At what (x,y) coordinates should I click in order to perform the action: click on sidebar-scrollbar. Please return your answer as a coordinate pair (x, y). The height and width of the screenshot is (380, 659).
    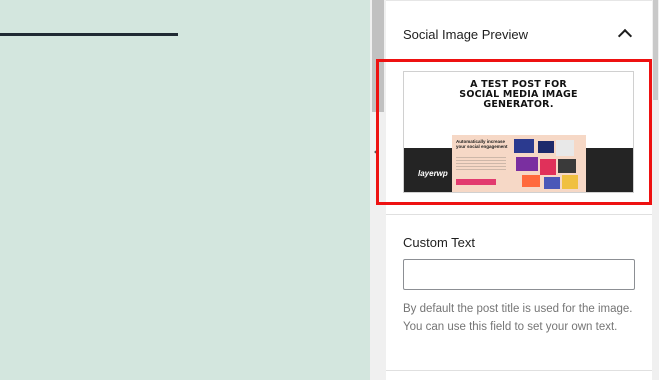
    Looking at the image, I should click on (655, 190).